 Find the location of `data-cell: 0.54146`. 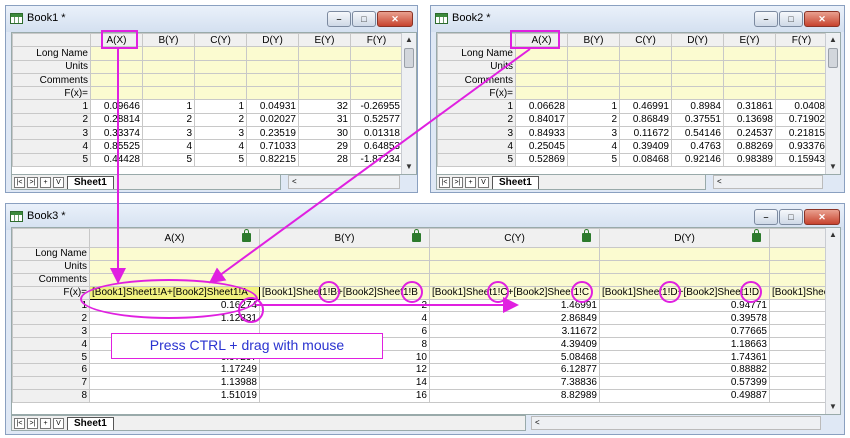

data-cell: 0.54146 is located at coordinates (697, 133).